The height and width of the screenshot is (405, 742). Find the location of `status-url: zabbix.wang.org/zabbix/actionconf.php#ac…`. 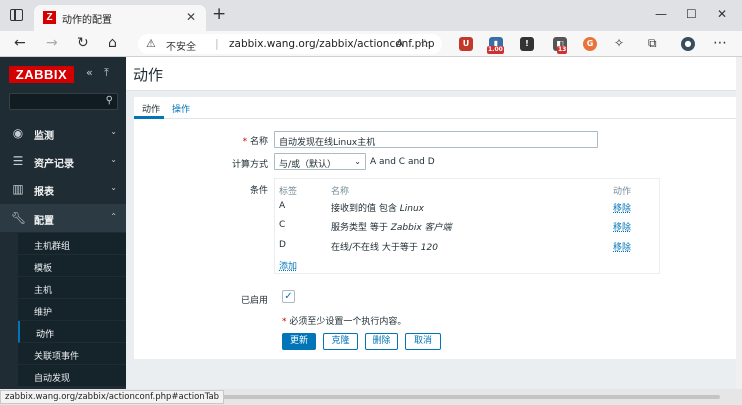

status-url: zabbix.wang.org/zabbix/actionconf.php#ac… is located at coordinates (112, 397).